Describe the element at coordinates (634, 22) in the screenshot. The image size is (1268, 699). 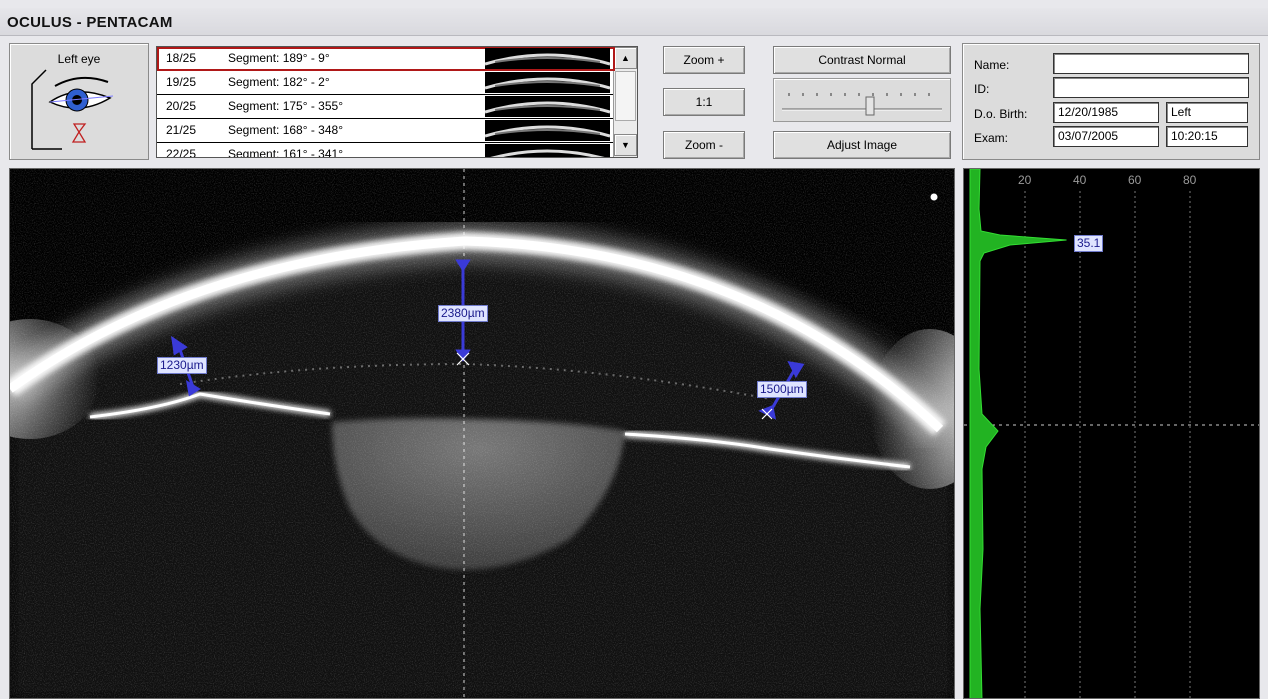
I see `title-bar: OCULUS - PENTACAM` at that location.